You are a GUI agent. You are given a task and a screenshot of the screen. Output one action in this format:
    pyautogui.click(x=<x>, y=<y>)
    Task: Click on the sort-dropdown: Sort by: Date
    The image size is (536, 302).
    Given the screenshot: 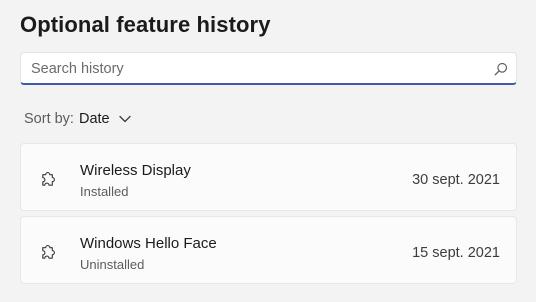 What is the action you would take?
    pyautogui.click(x=77, y=119)
    